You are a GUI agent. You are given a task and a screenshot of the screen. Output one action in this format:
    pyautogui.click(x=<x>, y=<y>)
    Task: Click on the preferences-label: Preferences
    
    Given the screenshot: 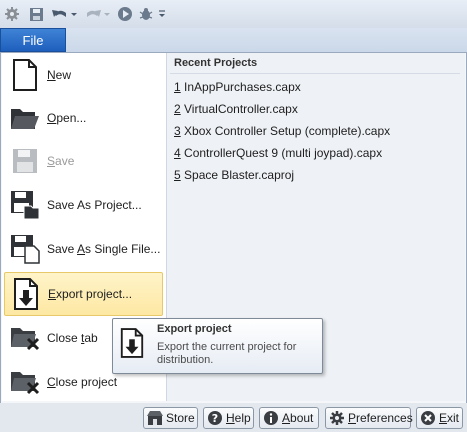 What is the action you would take?
    pyautogui.click(x=380, y=418)
    